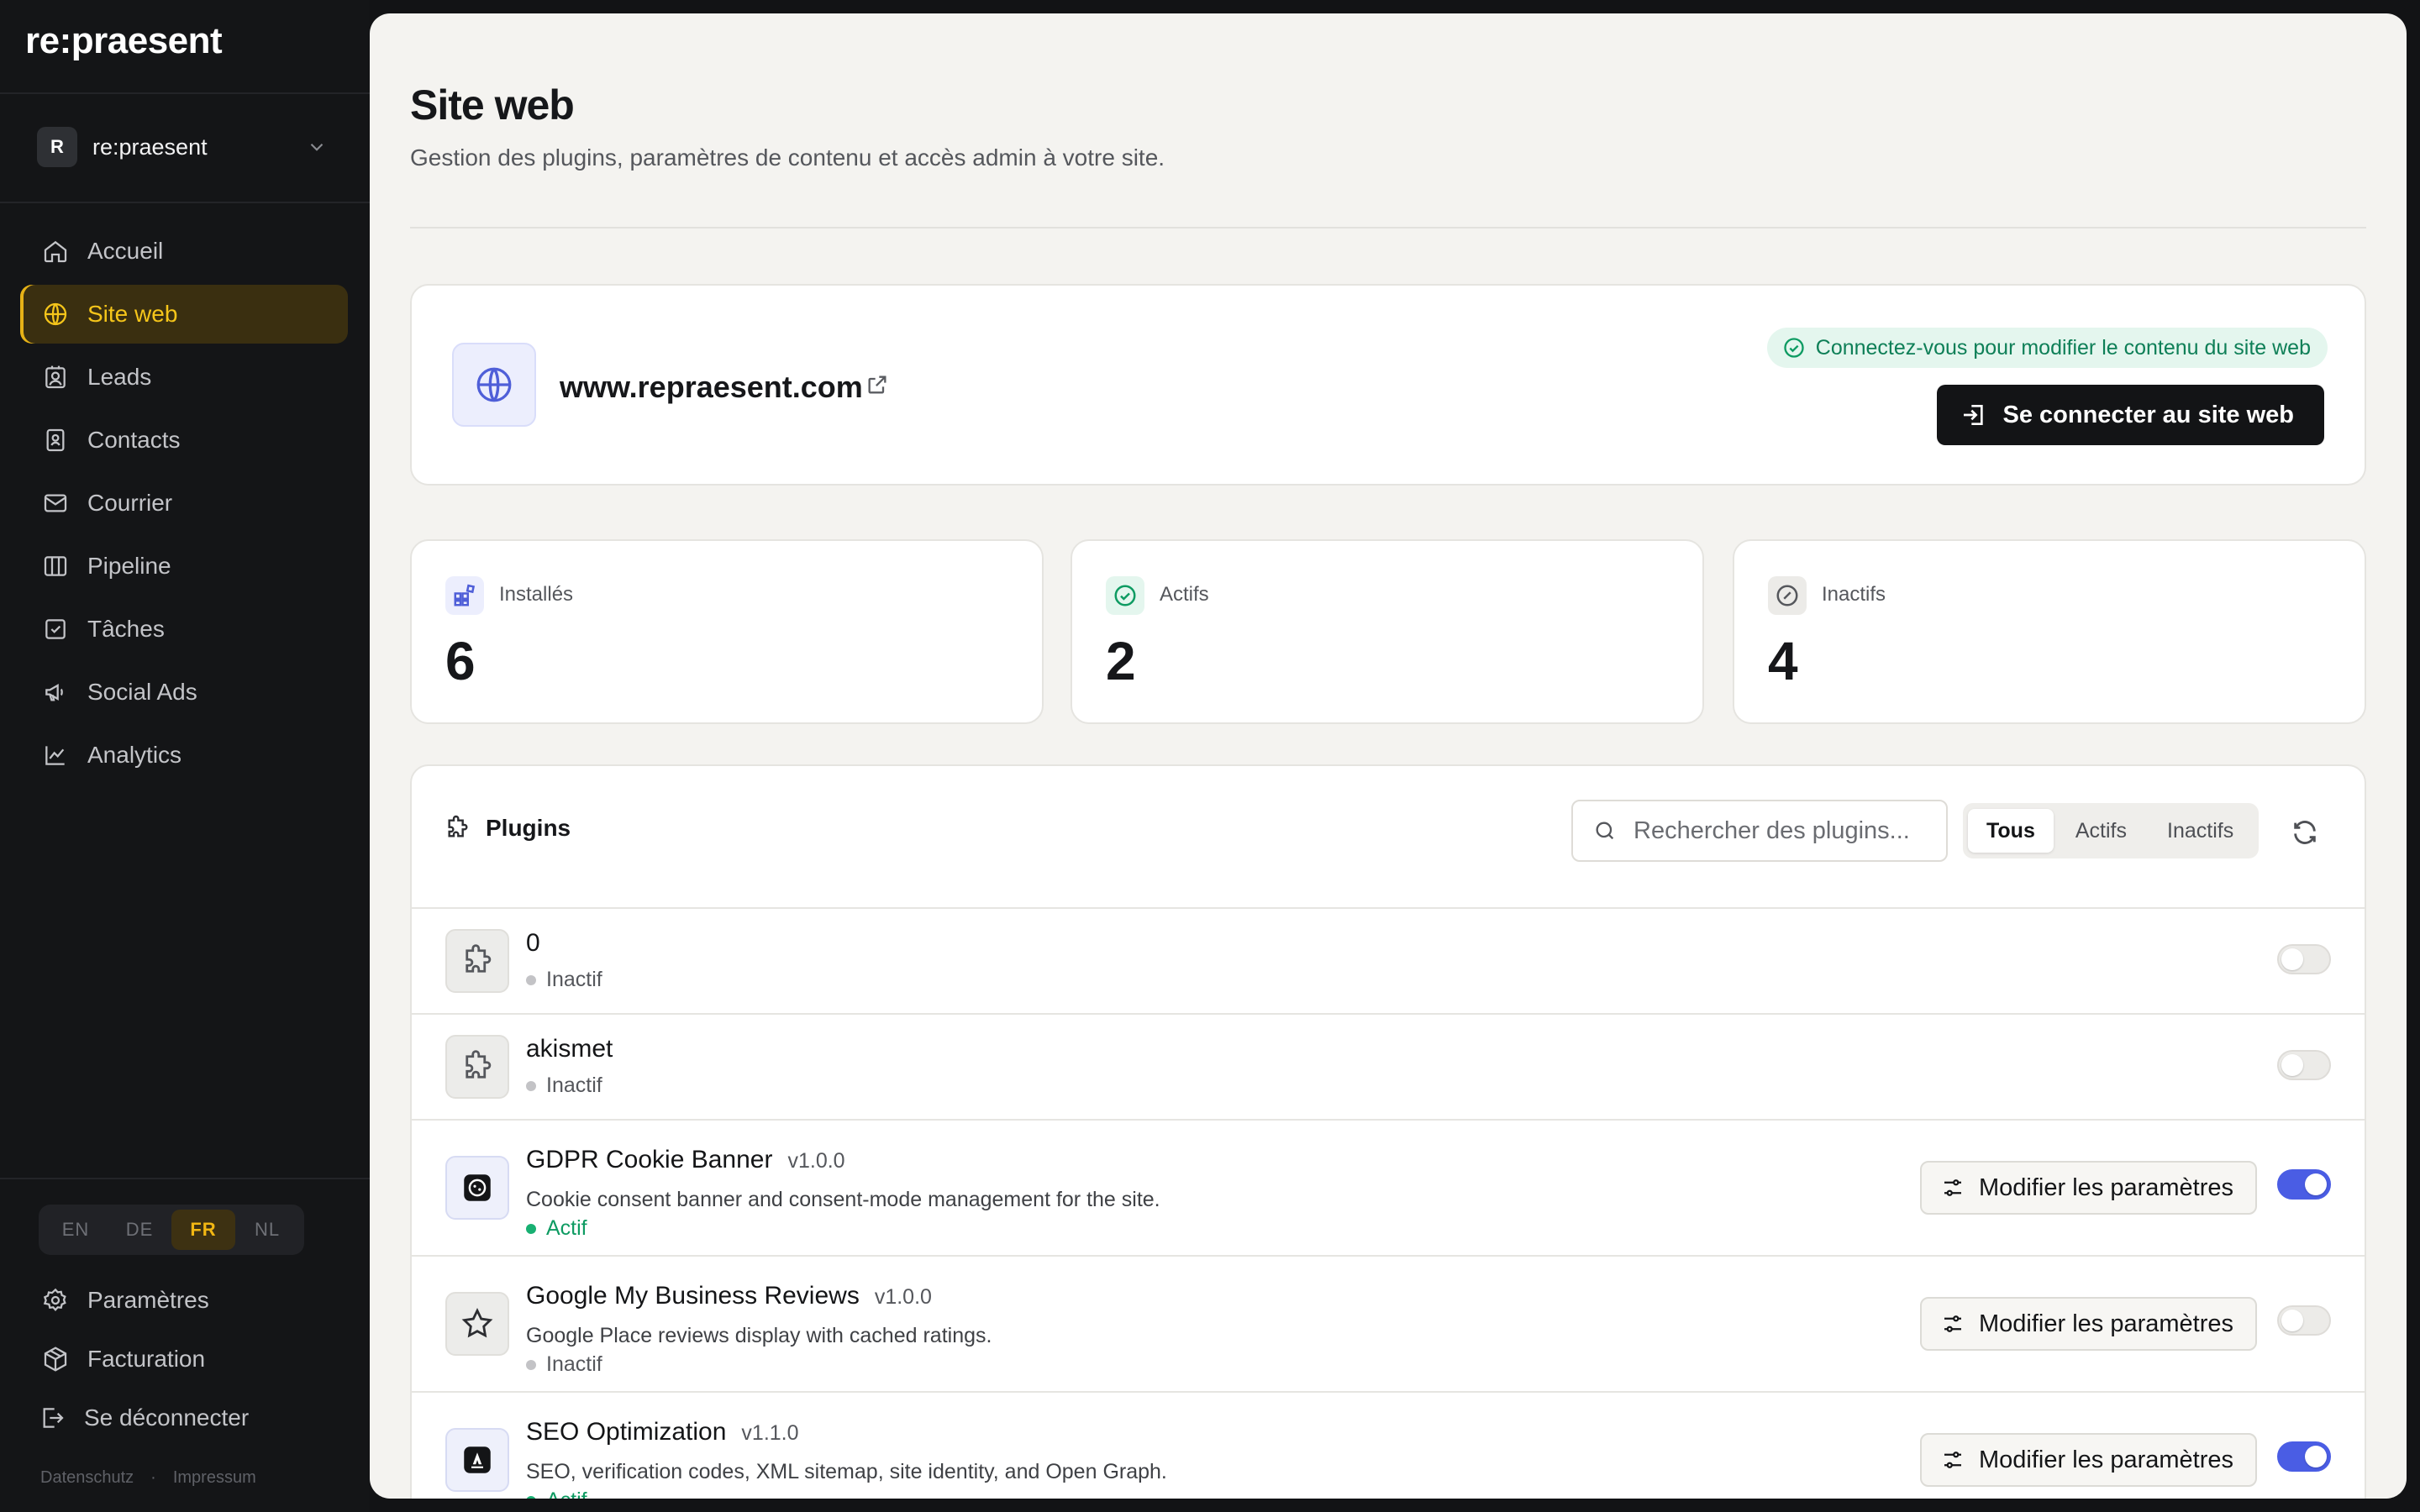 The image size is (2420, 1512). I want to click on lang-fr-button: FR, so click(203, 1230).